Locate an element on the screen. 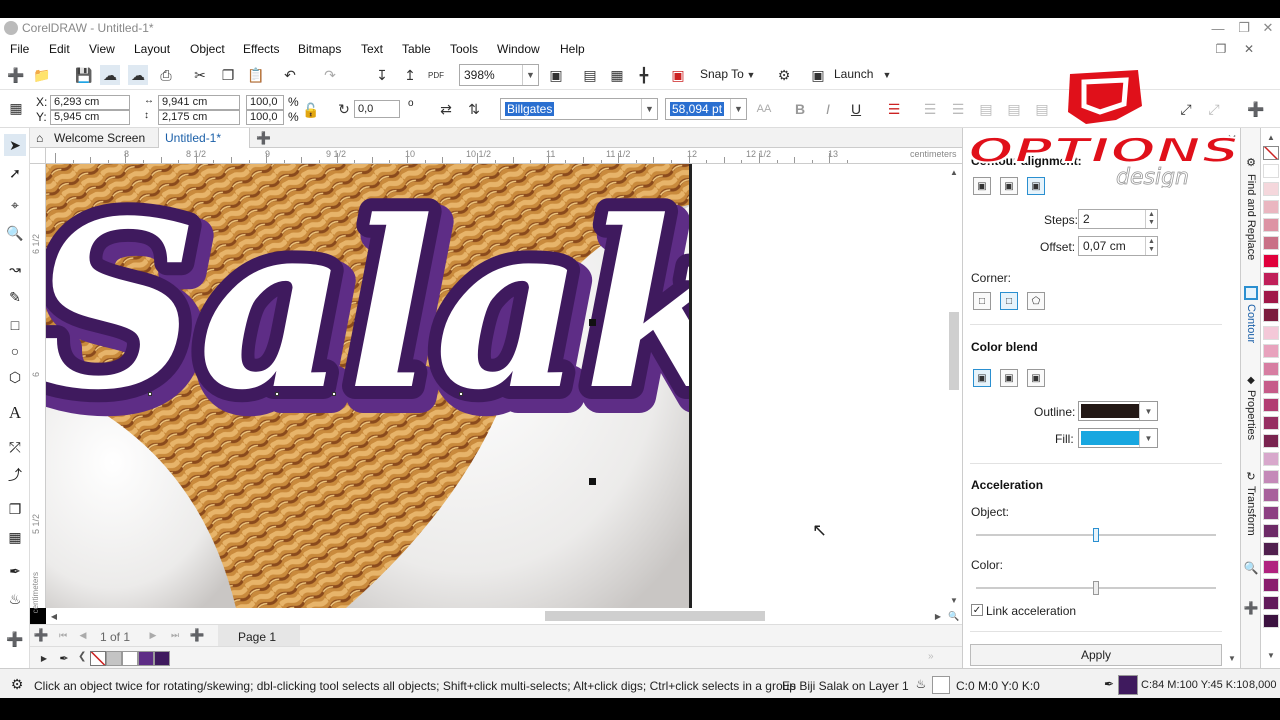 The image size is (1280, 720). add-page-before-icon: ➕ is located at coordinates (41, 635).